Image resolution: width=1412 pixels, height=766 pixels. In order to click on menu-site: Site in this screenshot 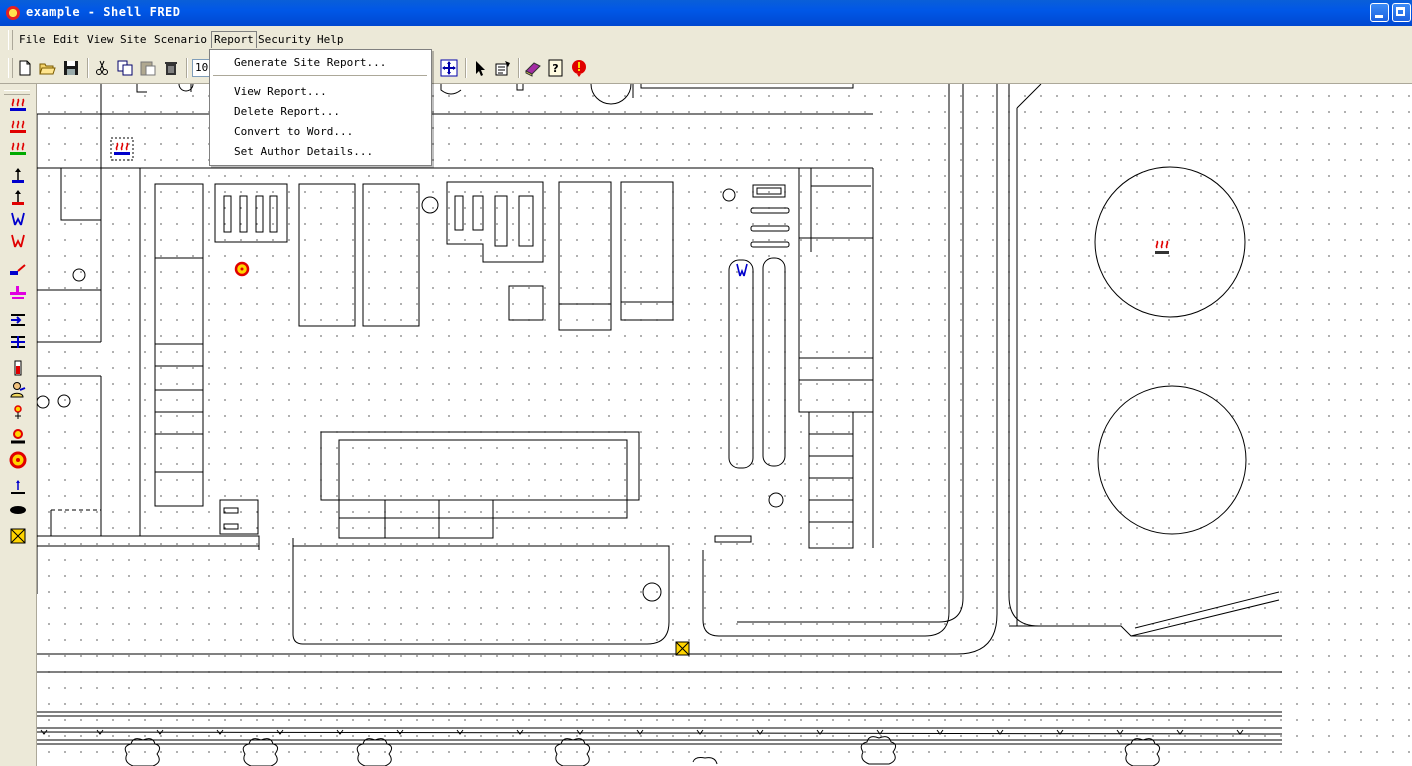, I will do `click(133, 40)`.